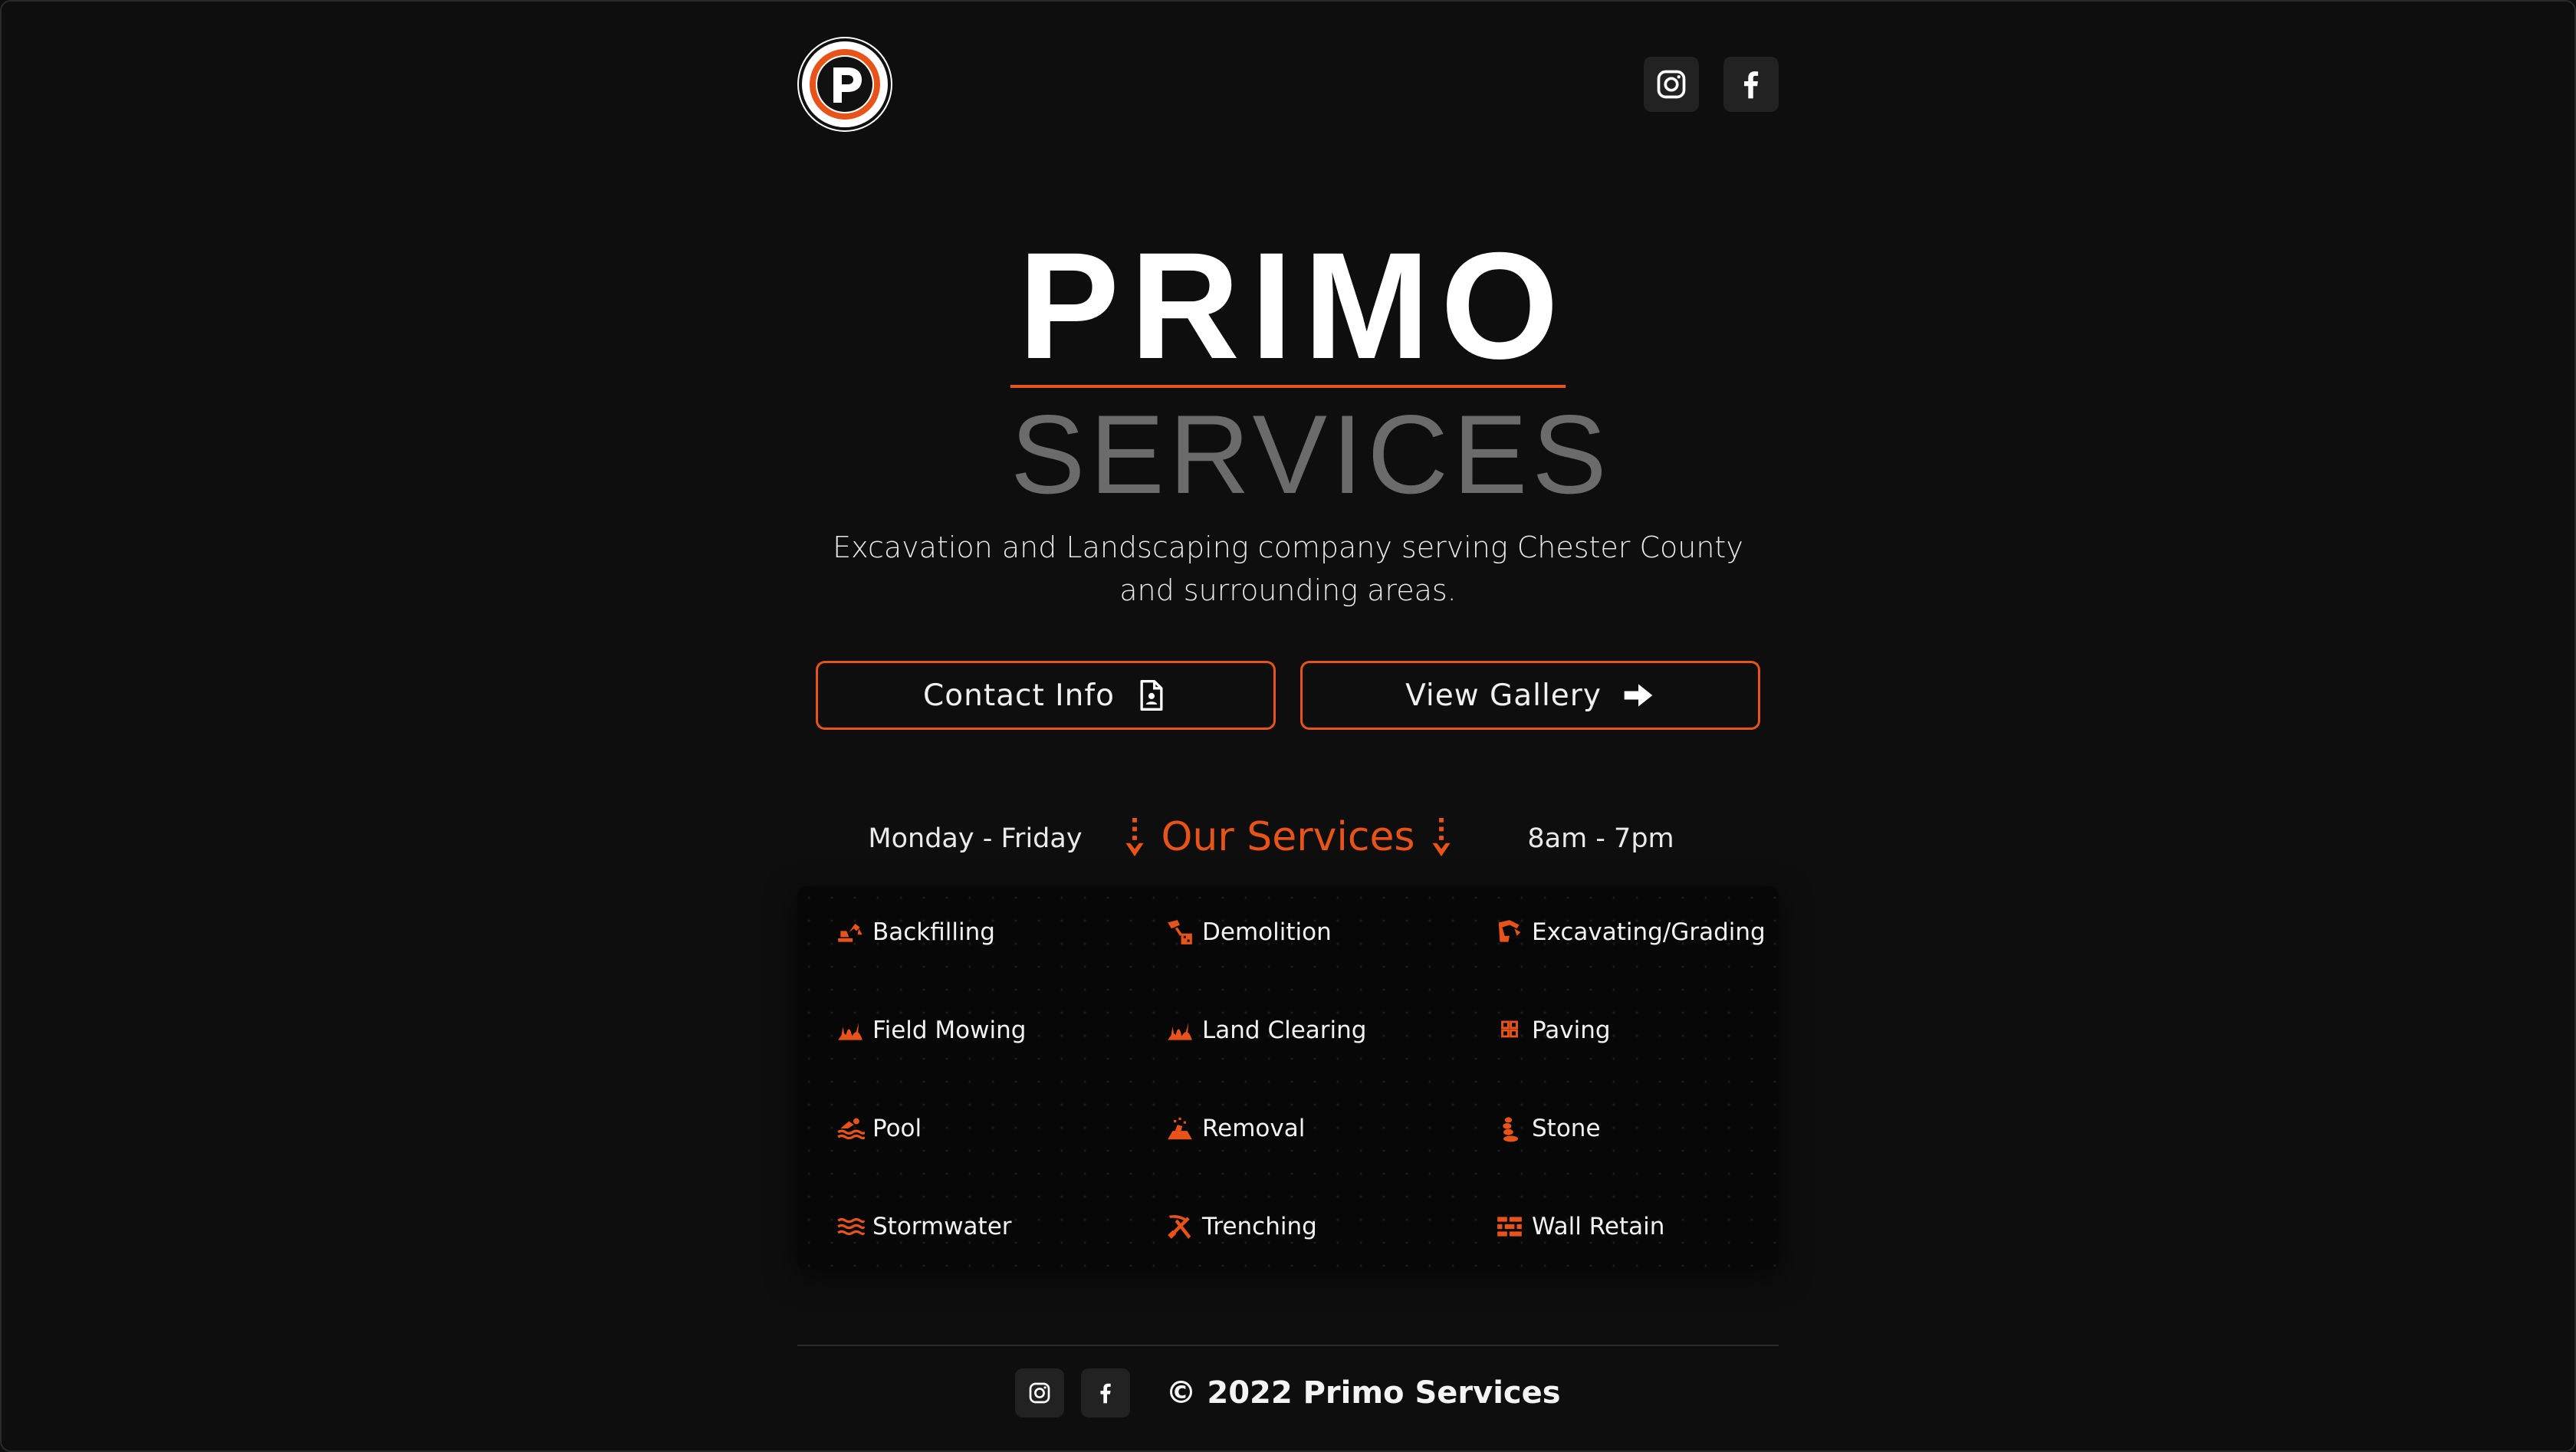 The width and height of the screenshot is (2576, 1452). I want to click on service-label: Wall Retain, so click(1598, 1226).